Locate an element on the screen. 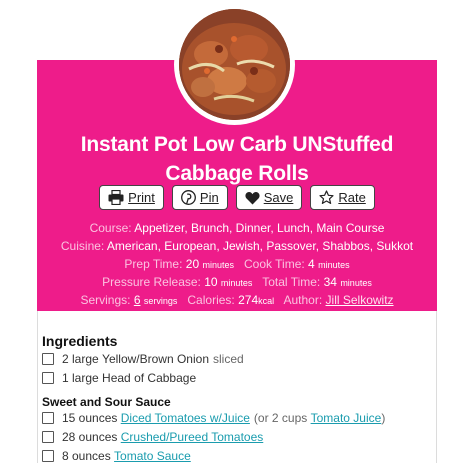 This screenshot has height=463, width=474. ingredient-name: Yellow/Brown Onion is located at coordinates (155, 358).